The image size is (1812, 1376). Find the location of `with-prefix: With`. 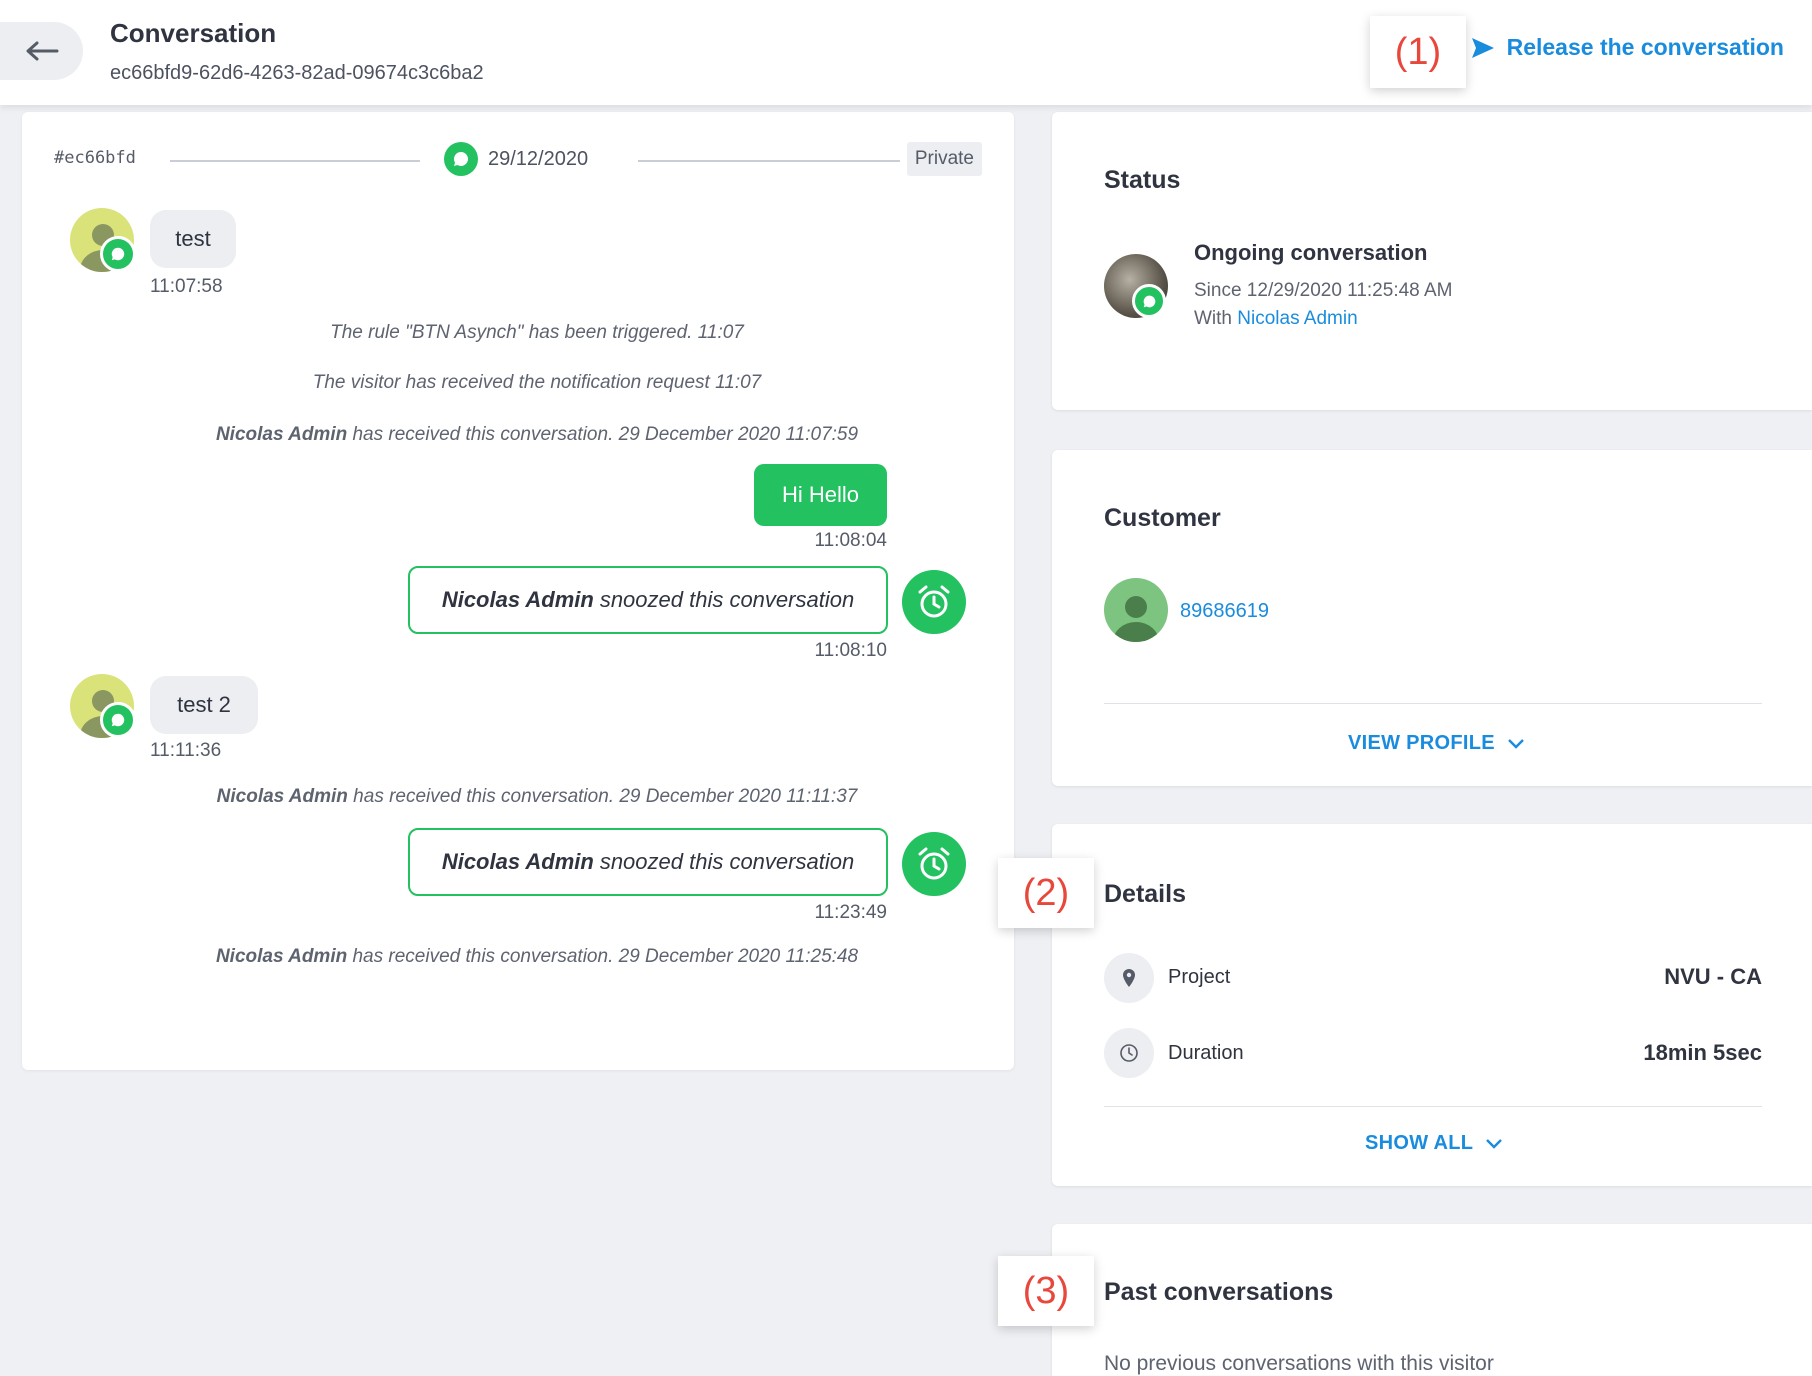

with-prefix: With is located at coordinates (1216, 318).